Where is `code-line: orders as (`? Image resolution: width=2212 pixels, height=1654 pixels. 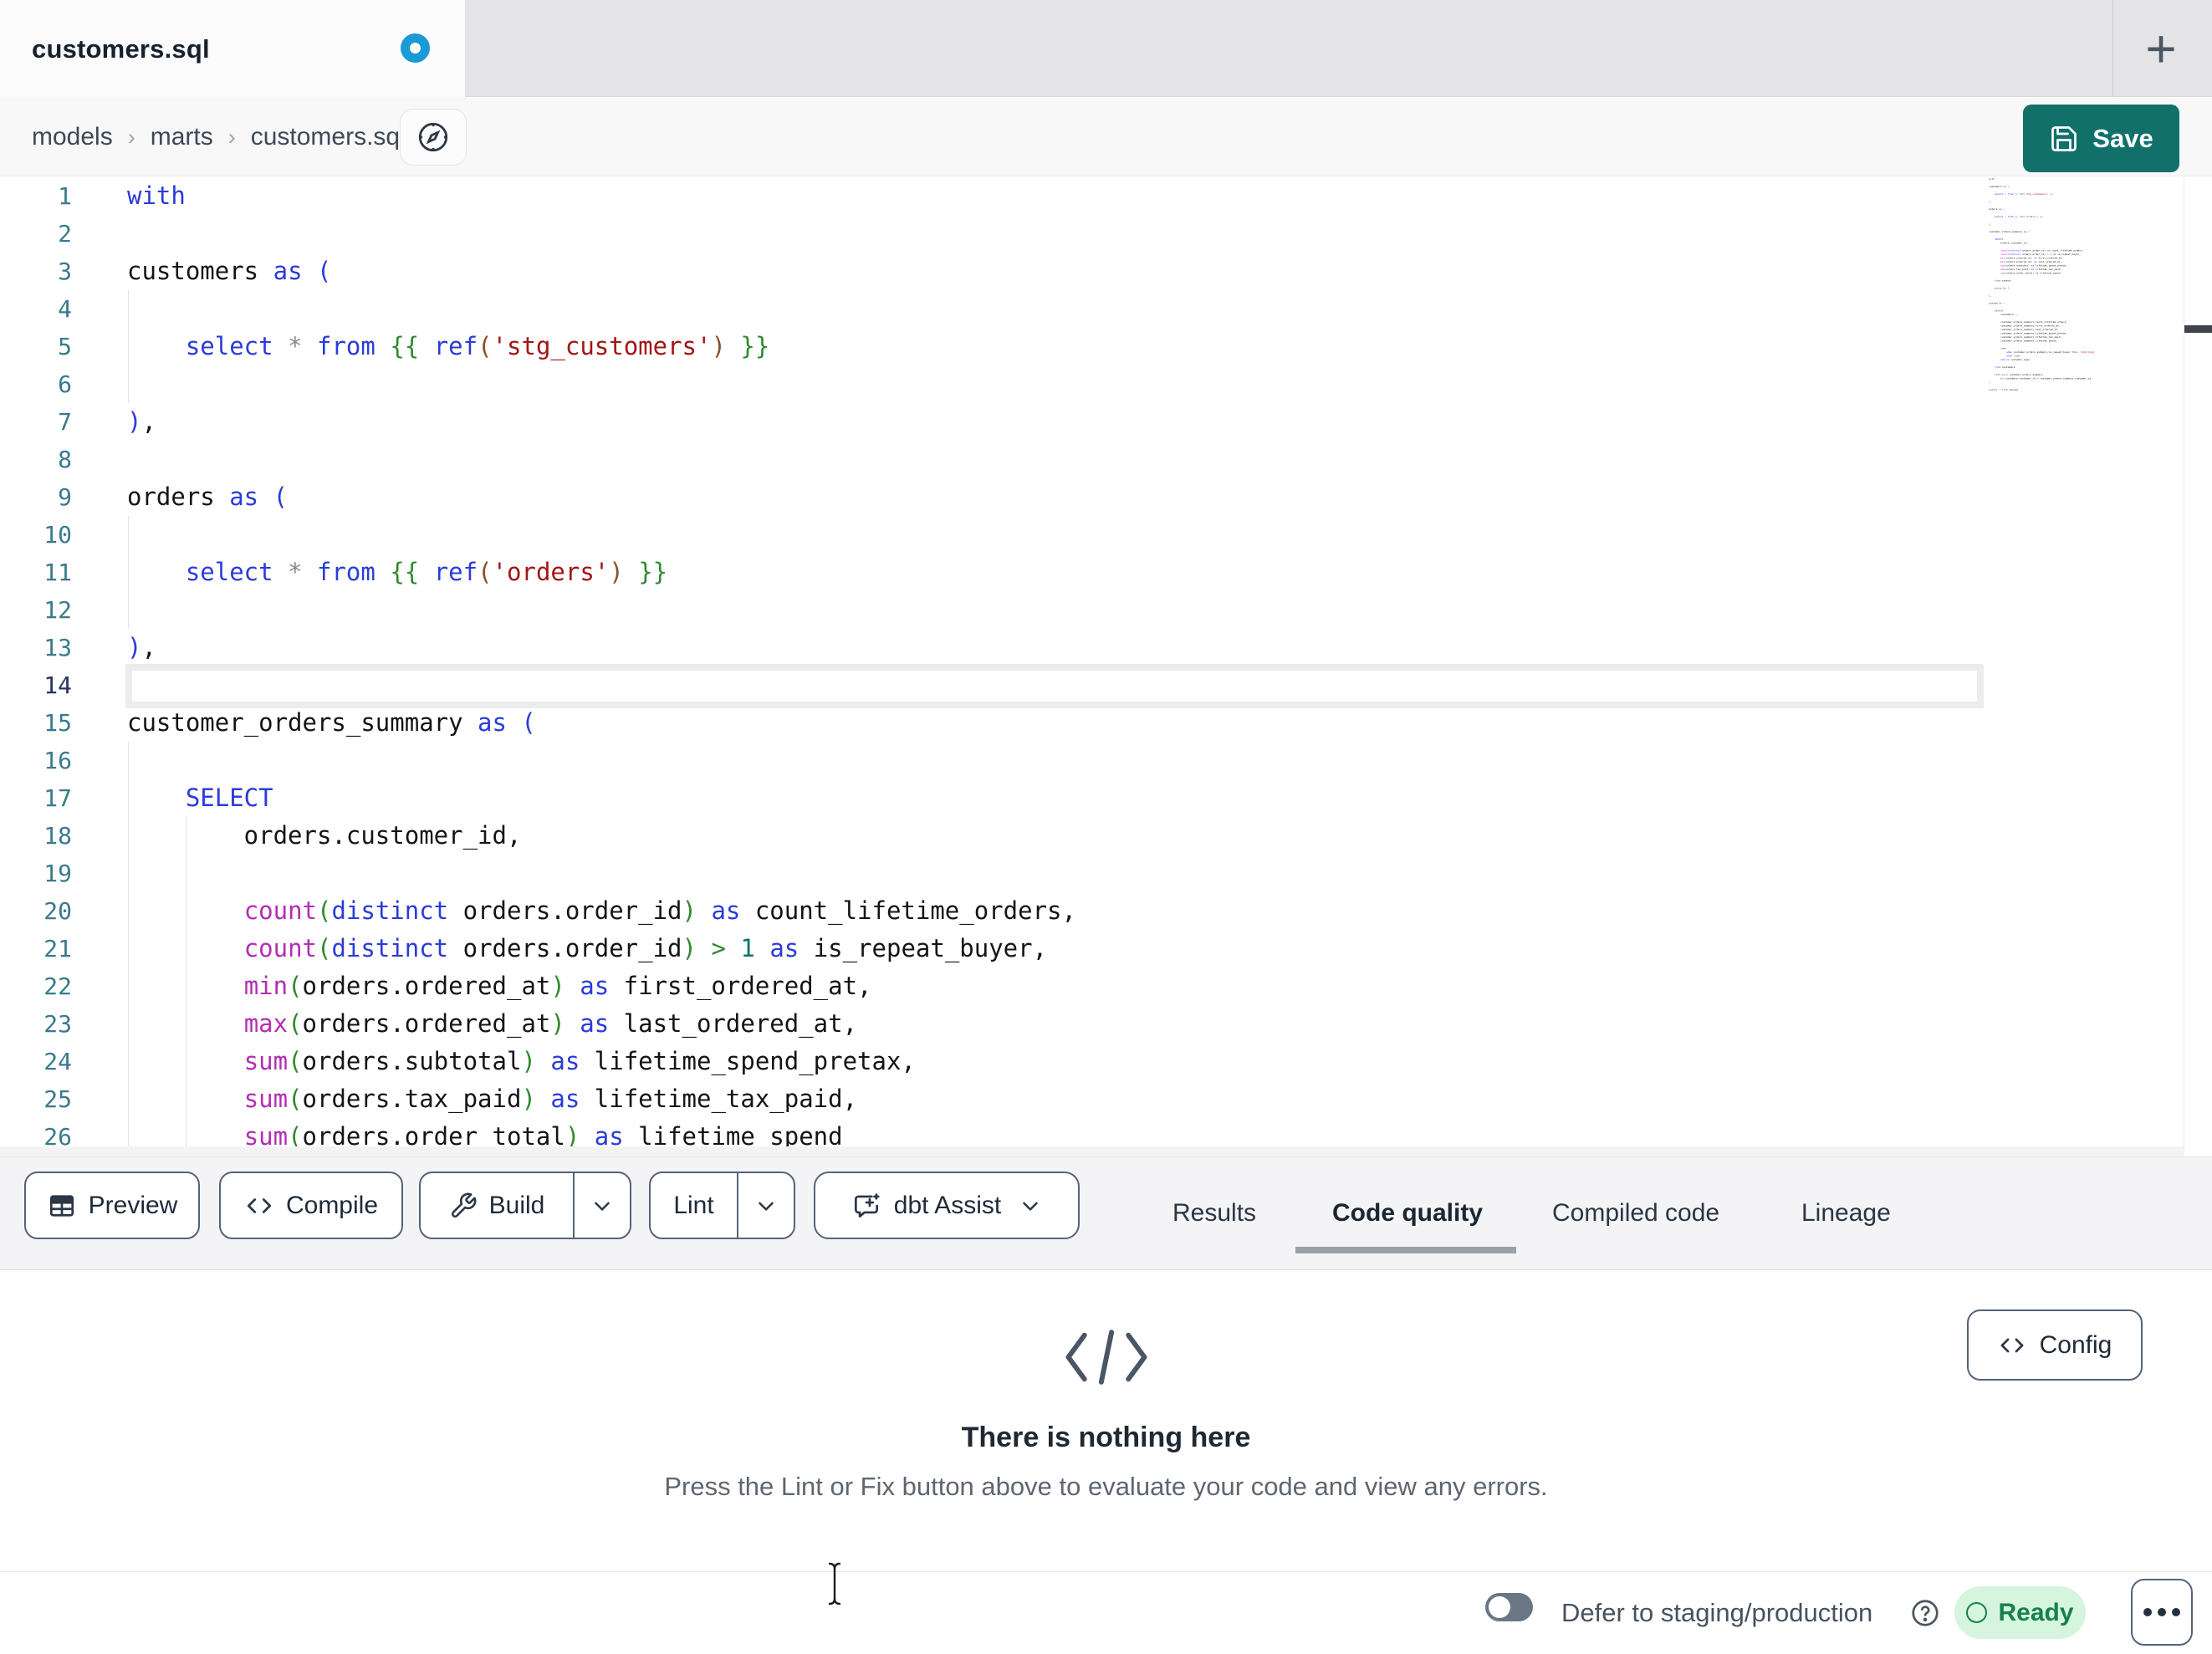 code-line: orders as ( is located at coordinates (660, 497).